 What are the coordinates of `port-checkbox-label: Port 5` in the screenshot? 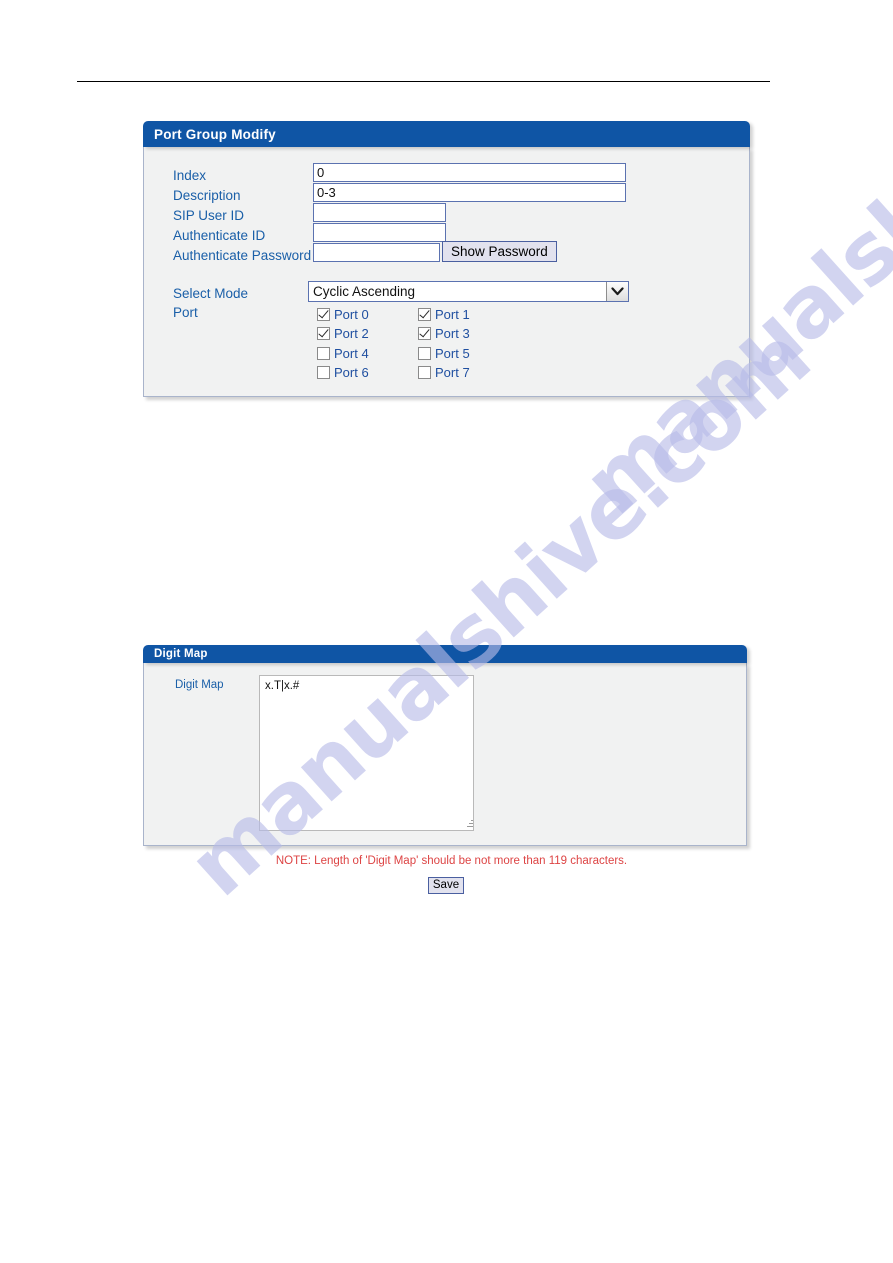 It's located at (452, 353).